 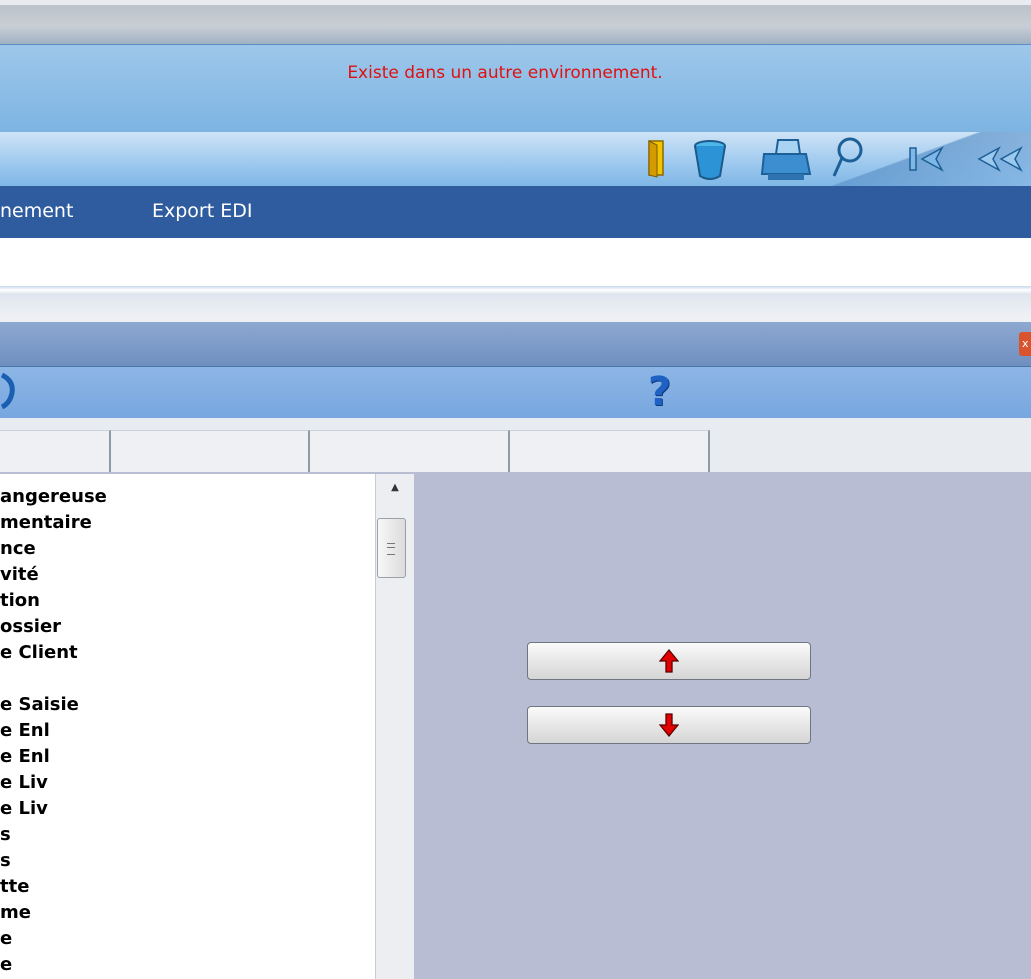 I want to click on door-icon, so click(x=656, y=159).